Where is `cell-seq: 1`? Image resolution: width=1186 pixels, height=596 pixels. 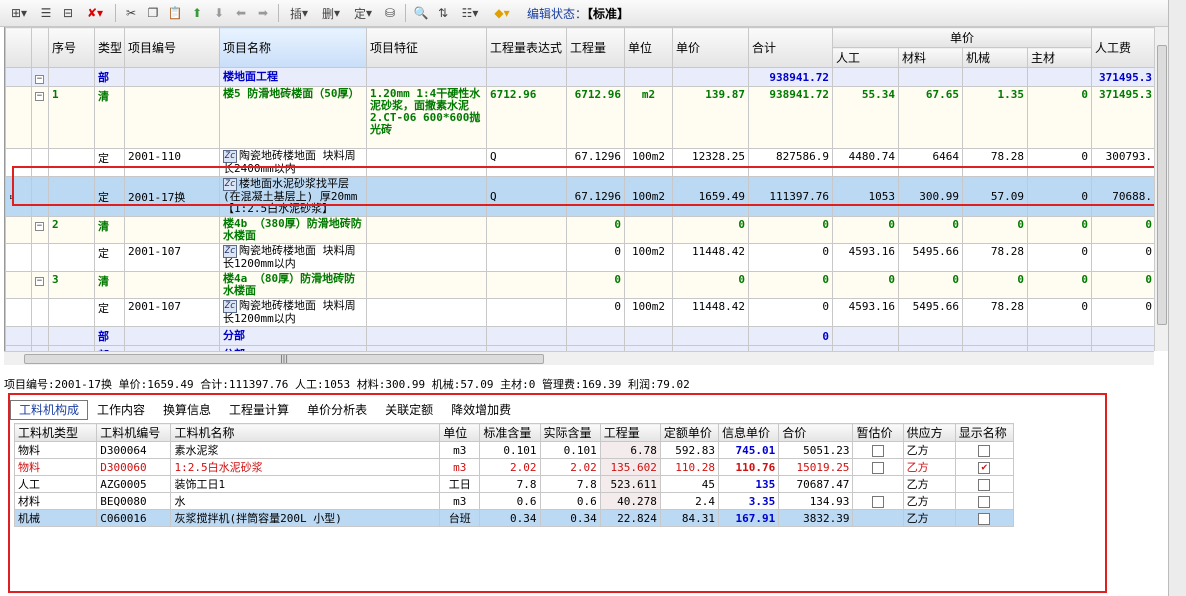
cell-seq: 1 is located at coordinates (71, 117).